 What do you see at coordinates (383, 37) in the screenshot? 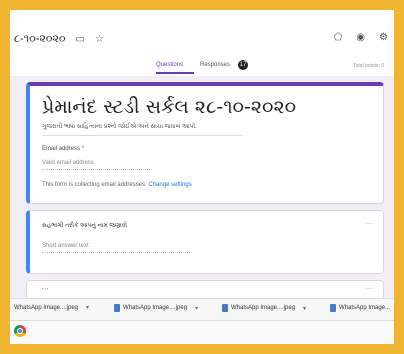
I see `gear-icon: ⚙` at bounding box center [383, 37].